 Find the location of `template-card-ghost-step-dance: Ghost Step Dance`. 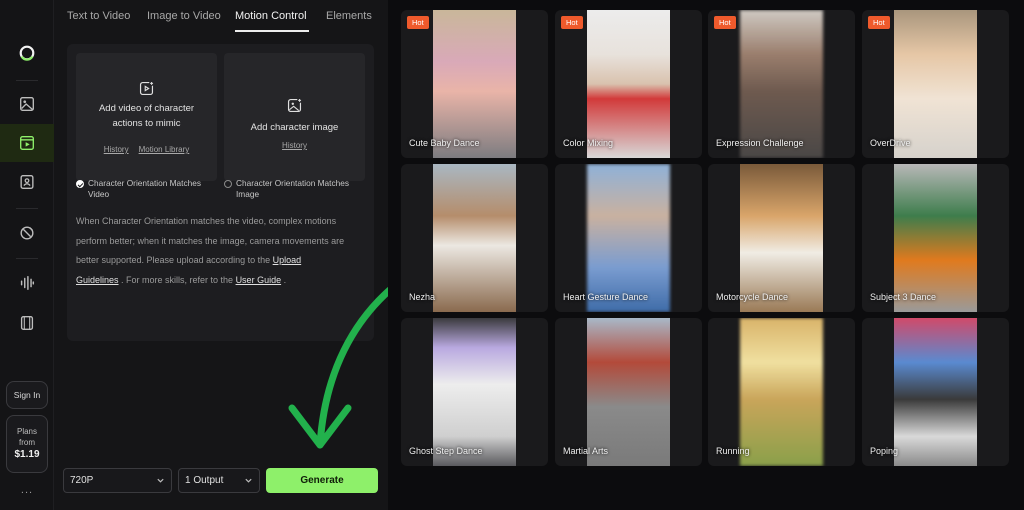

template-card-ghost-step-dance: Ghost Step Dance is located at coordinates (474, 392).